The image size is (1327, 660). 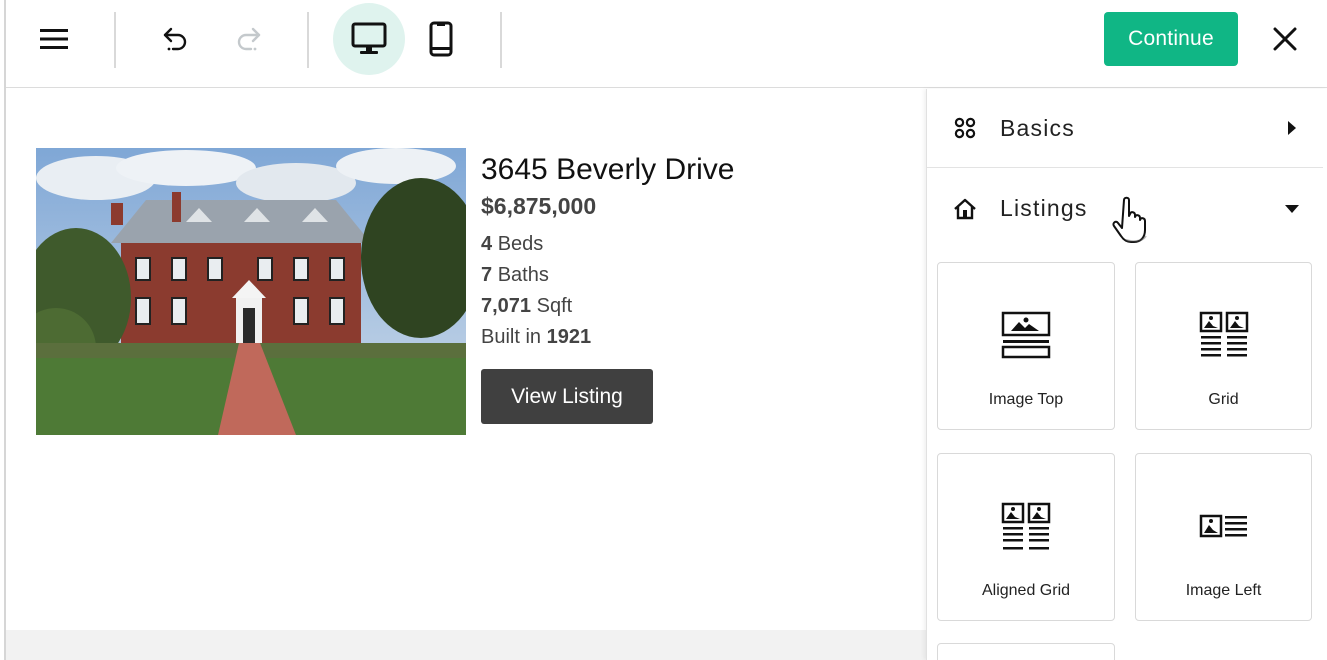 What do you see at coordinates (608, 169) in the screenshot?
I see `listing-address: 3645 Beverly Drive` at bounding box center [608, 169].